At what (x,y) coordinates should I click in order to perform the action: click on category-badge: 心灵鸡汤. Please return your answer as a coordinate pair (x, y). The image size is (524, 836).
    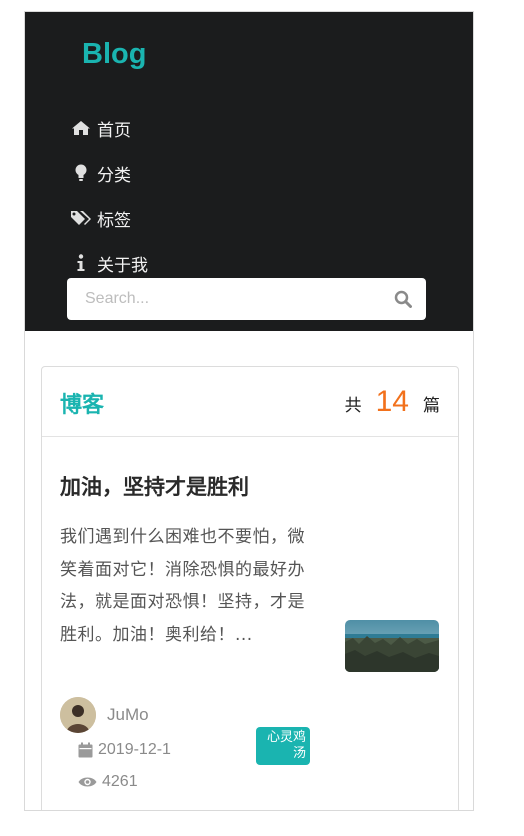
    Looking at the image, I should click on (283, 746).